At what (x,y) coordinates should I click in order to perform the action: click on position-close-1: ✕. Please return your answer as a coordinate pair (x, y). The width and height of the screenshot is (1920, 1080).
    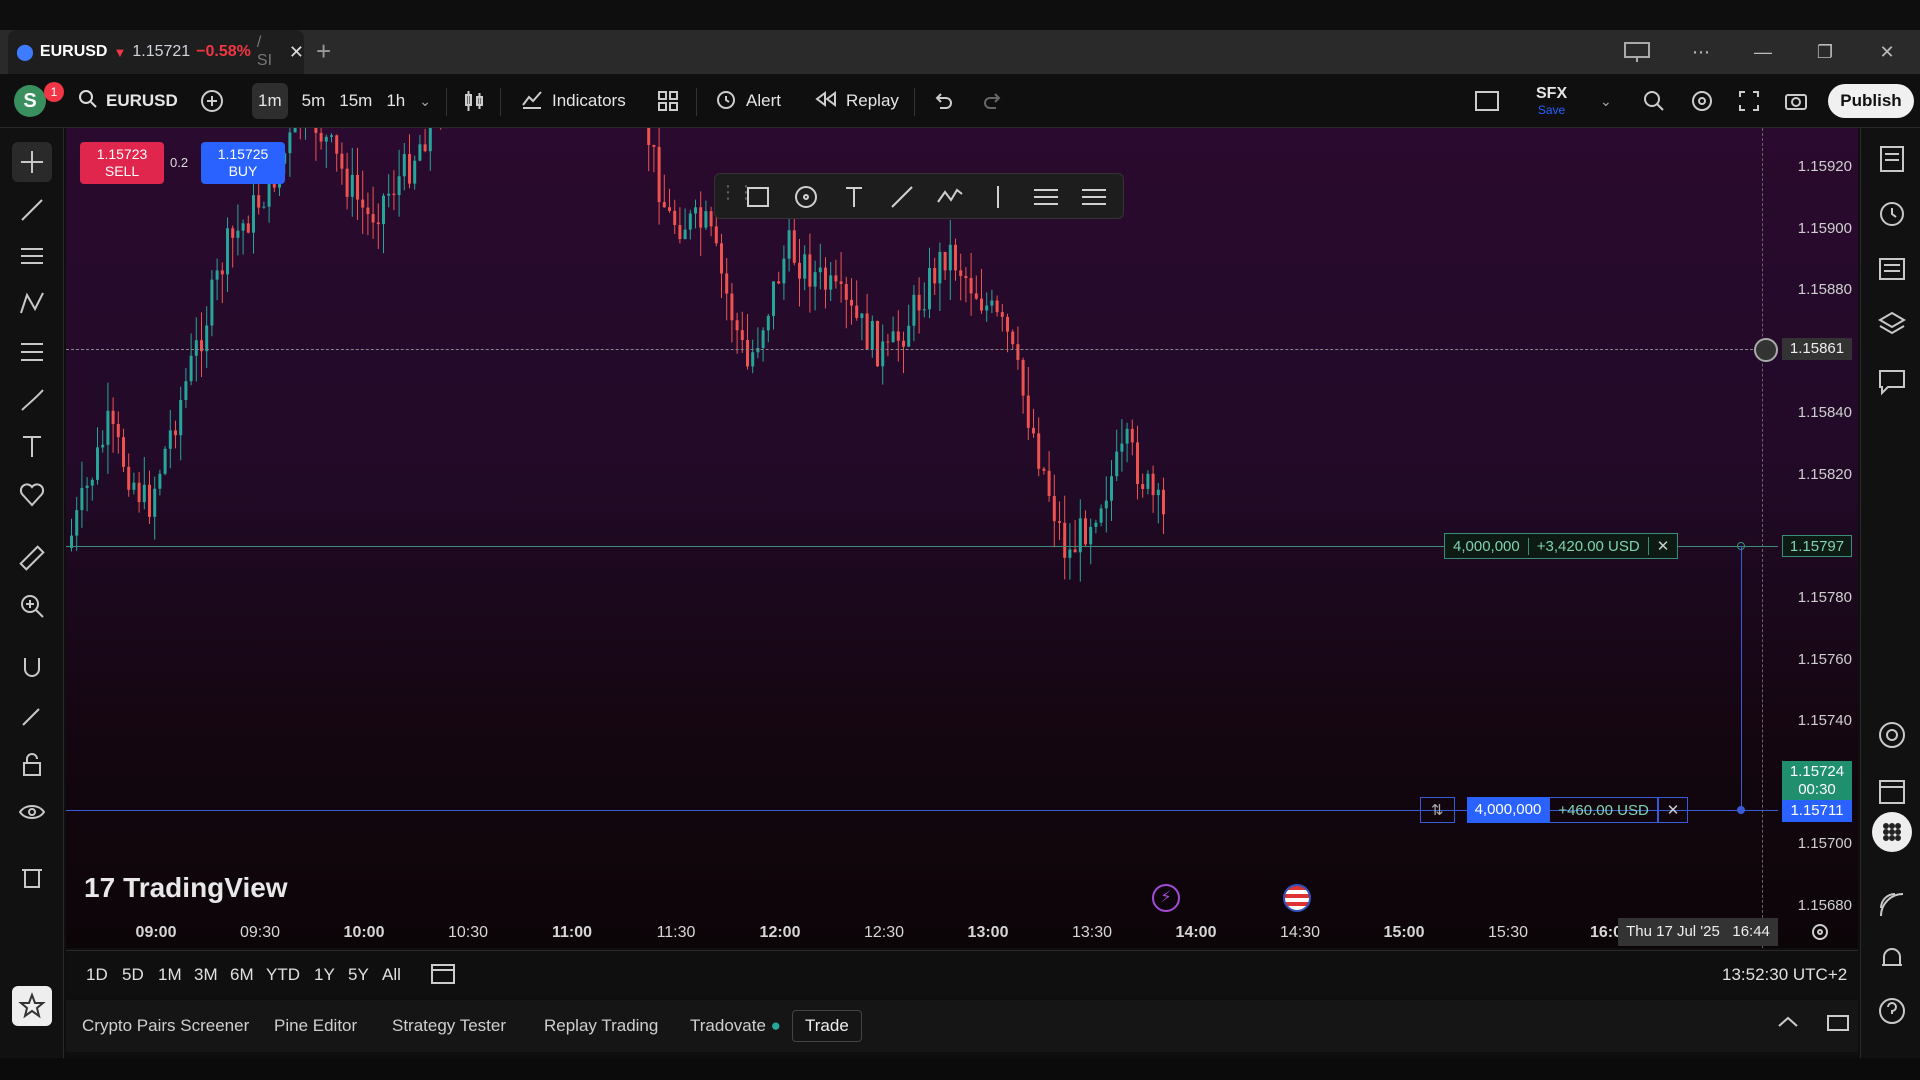
    Looking at the image, I should click on (1662, 546).